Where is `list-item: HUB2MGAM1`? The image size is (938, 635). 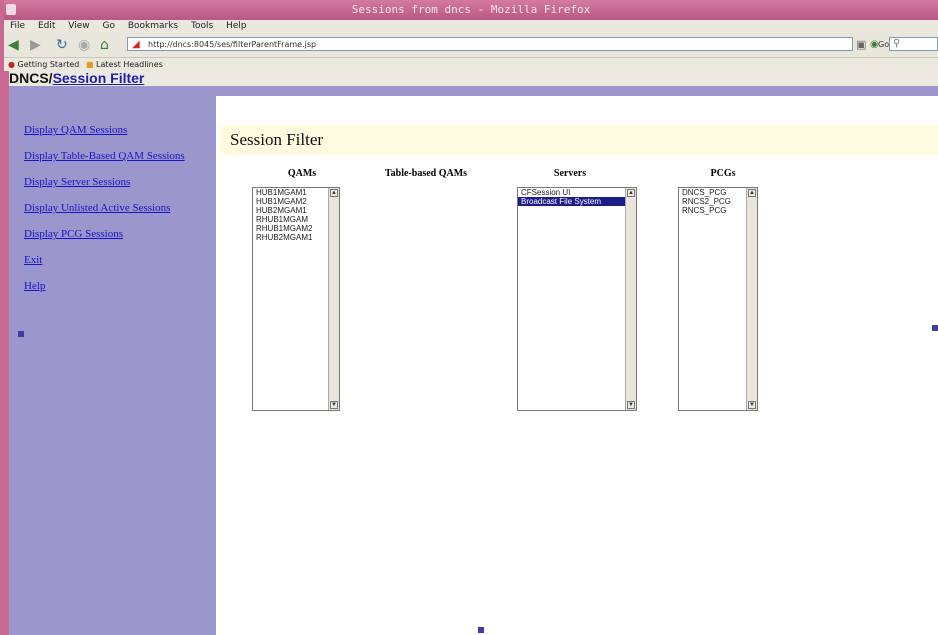
list-item: HUB2MGAM1 is located at coordinates (296, 210).